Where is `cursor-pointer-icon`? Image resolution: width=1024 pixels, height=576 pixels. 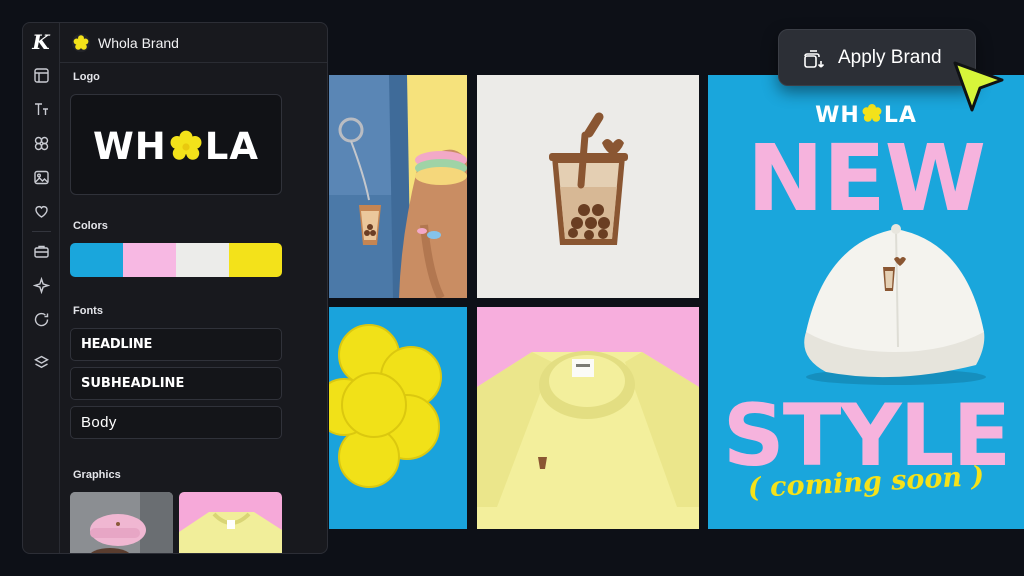 cursor-pointer-icon is located at coordinates (978, 86).